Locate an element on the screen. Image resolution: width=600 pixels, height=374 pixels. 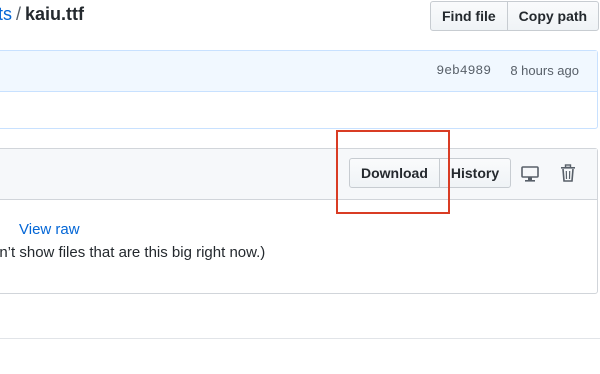
trash-icon is located at coordinates (568, 173).